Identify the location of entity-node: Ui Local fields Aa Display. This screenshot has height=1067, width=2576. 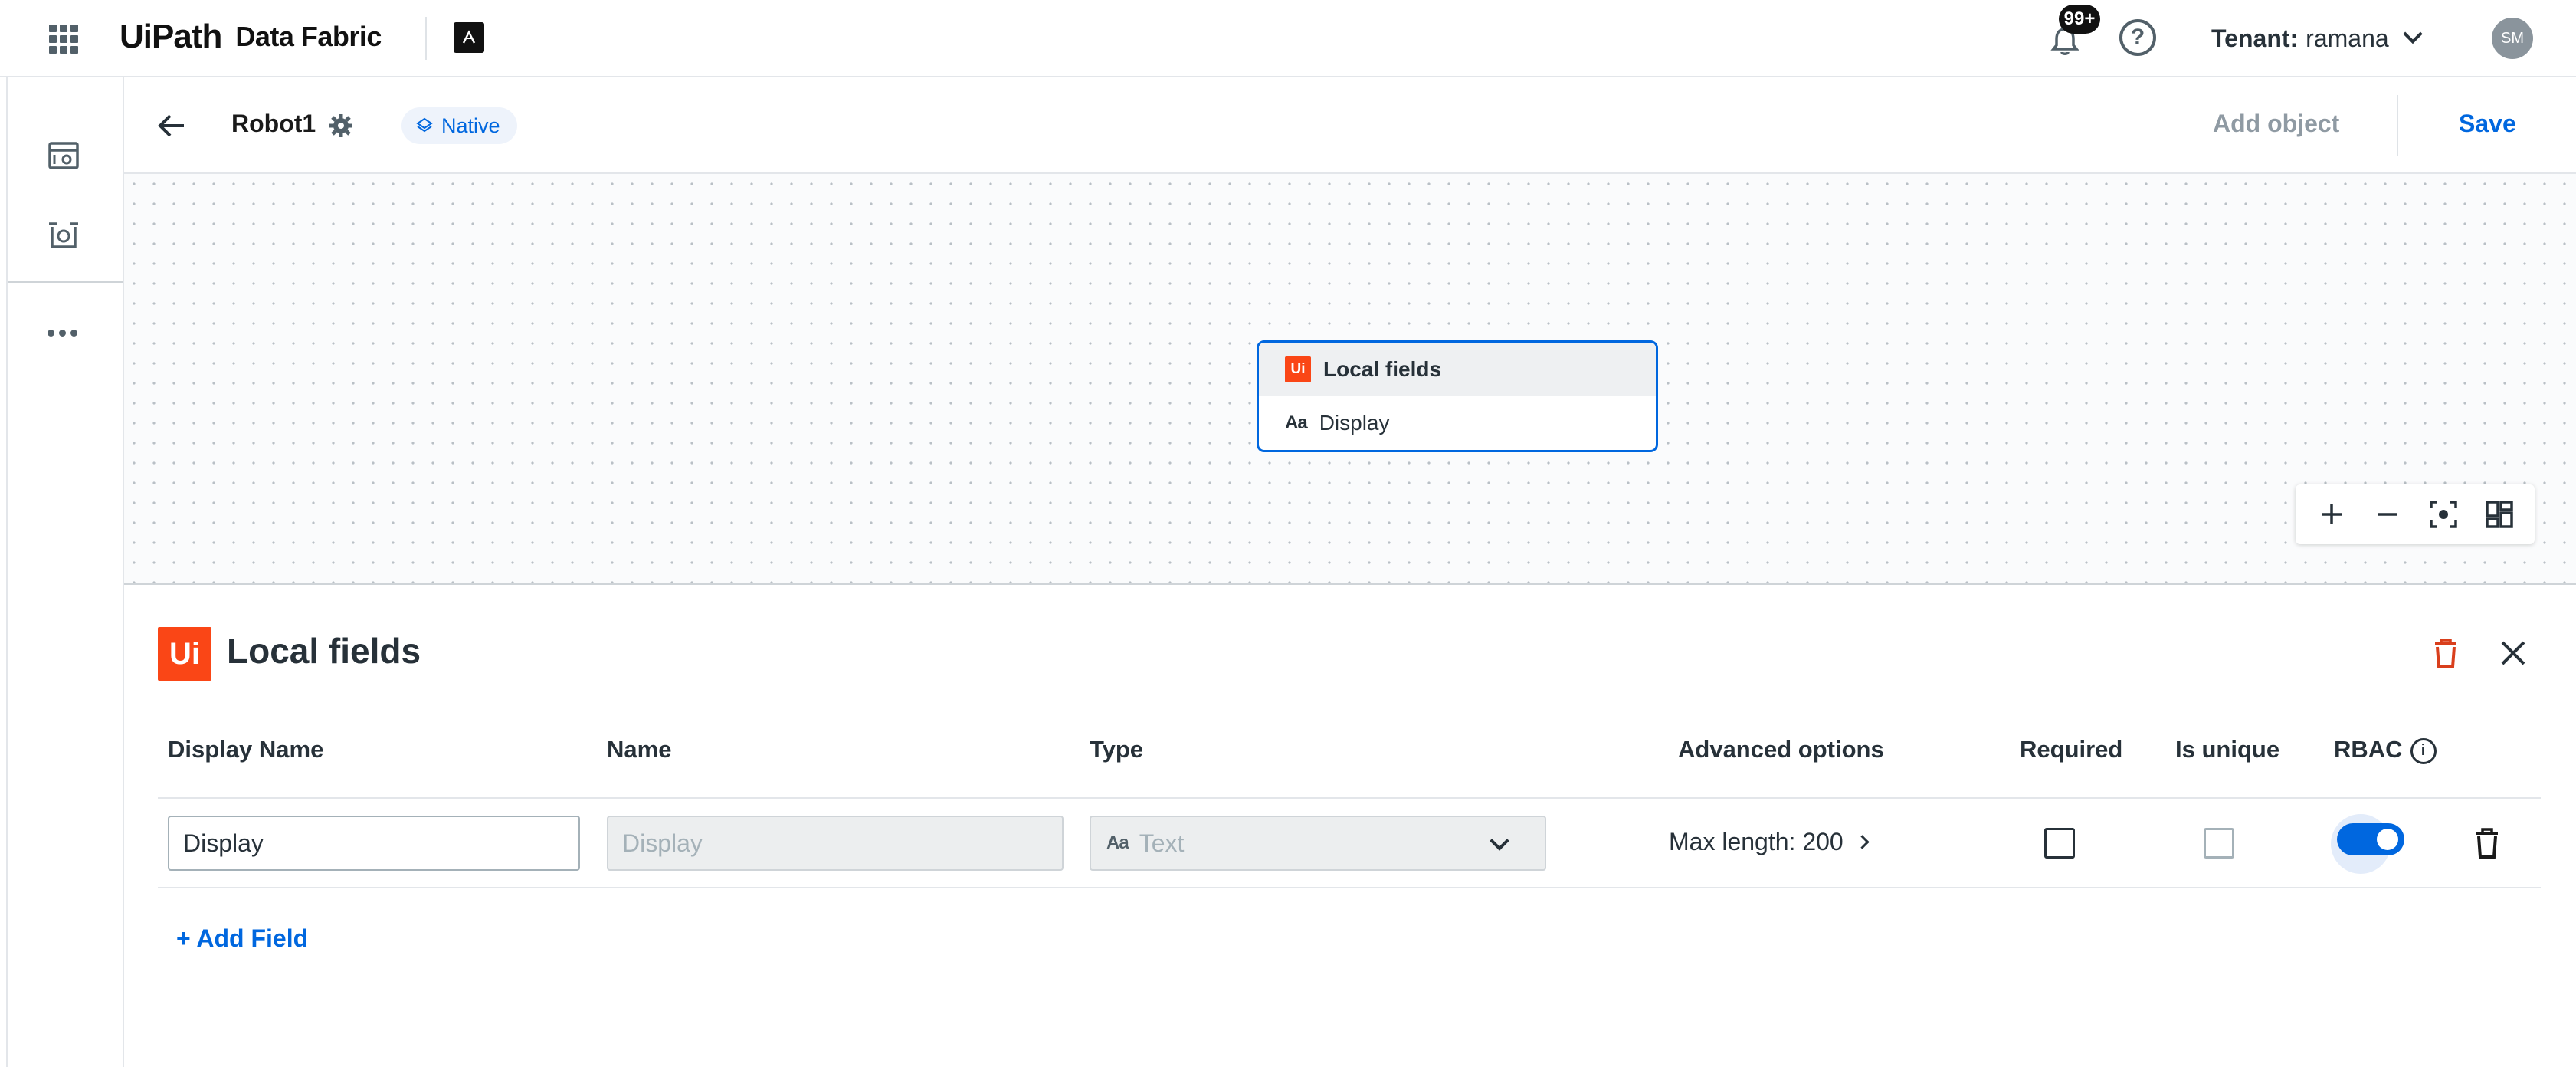
(1458, 396).